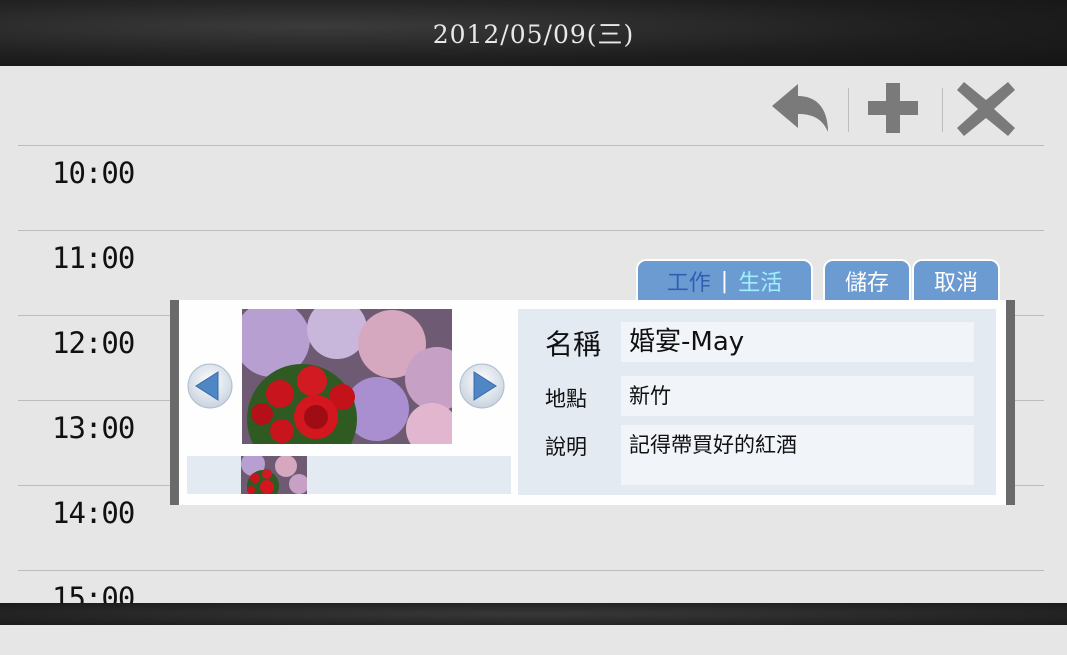  What do you see at coordinates (274, 475) in the screenshot?
I see `photo-thumbnail` at bounding box center [274, 475].